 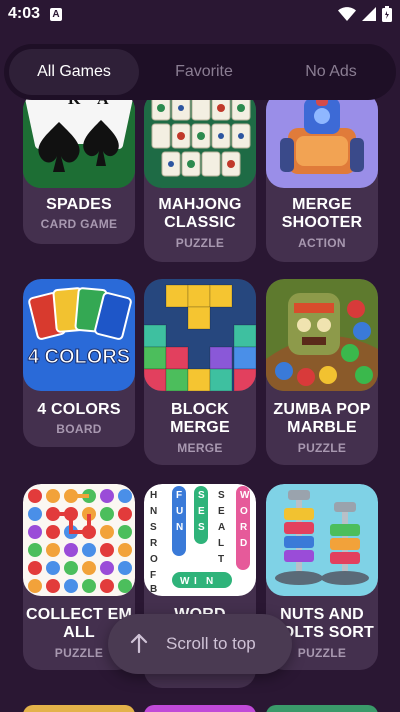 What do you see at coordinates (79, 357) in the screenshot?
I see `4-colors-logo-text: 4 COLORS` at bounding box center [79, 357].